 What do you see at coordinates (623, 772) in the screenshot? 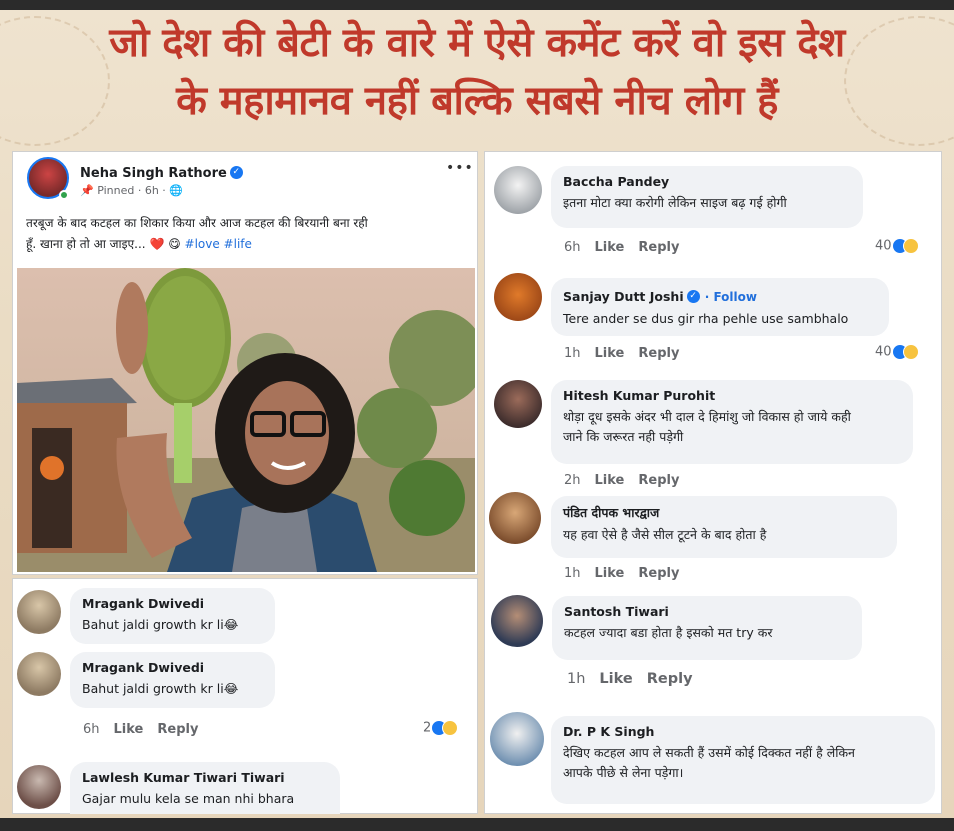
I see `comment-text-line-2: आपके पीछे से लेना पड़ेगा।` at bounding box center [623, 772].